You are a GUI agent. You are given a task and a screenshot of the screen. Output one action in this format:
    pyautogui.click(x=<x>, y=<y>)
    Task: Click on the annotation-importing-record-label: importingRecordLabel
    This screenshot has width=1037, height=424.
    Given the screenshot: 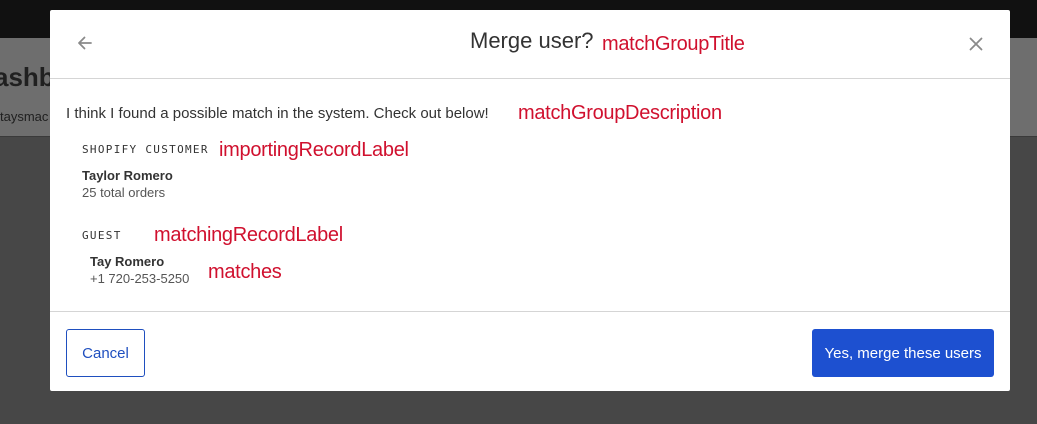 What is the action you would take?
    pyautogui.click(x=314, y=150)
    